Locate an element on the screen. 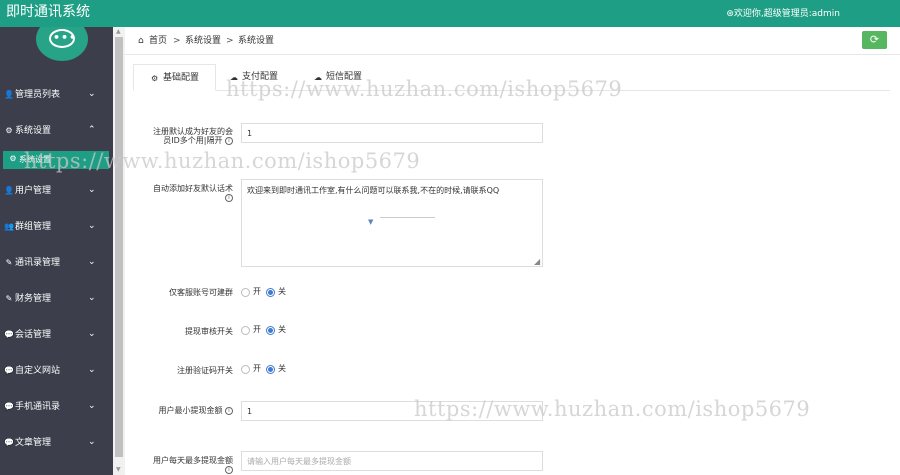 The height and width of the screenshot is (475, 900). sidebar-item-articles: 💬 文章管理 ⌄ is located at coordinates (56, 444).